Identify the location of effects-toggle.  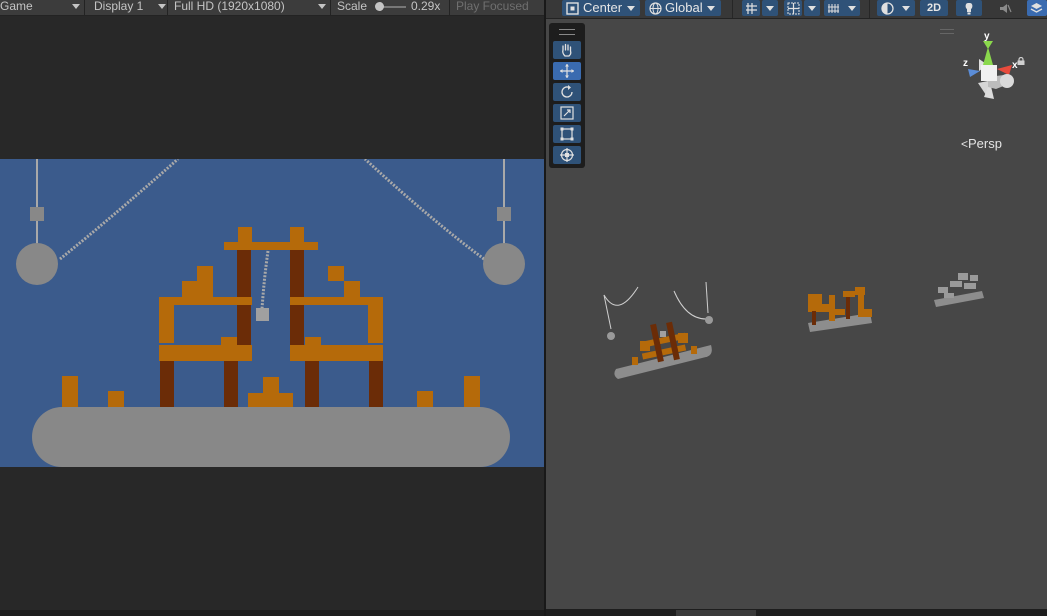
(1037, 8).